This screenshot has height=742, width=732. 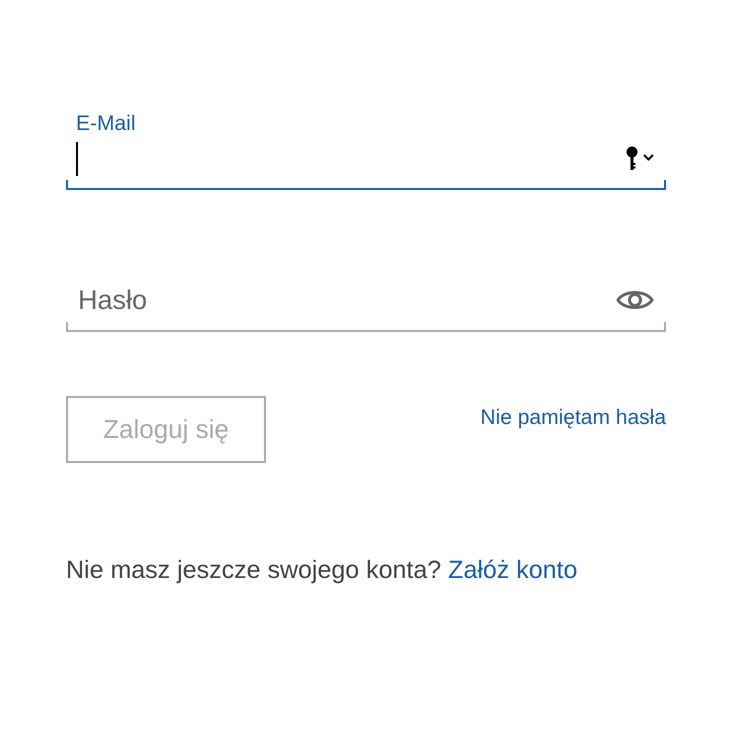 I want to click on field-label: E-Mail, so click(x=106, y=124).